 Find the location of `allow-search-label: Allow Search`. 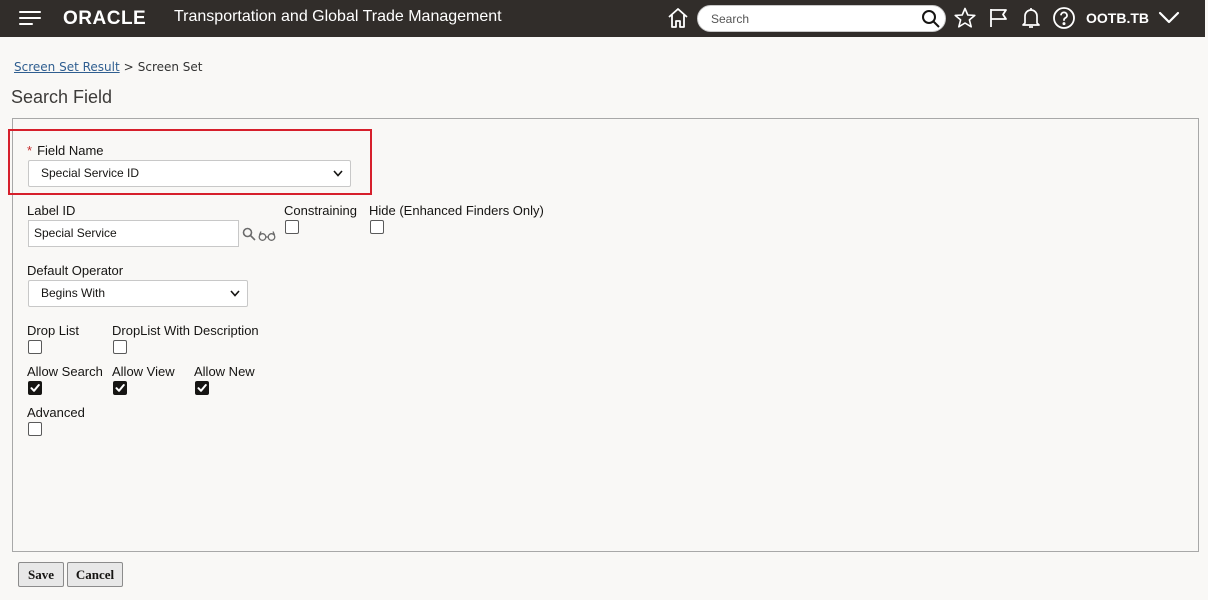

allow-search-label: Allow Search is located at coordinates (65, 371).